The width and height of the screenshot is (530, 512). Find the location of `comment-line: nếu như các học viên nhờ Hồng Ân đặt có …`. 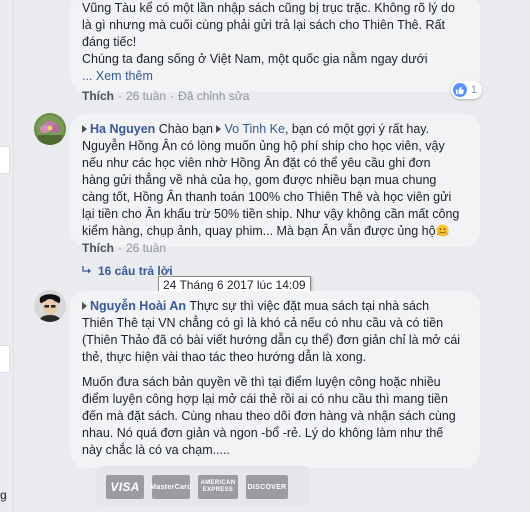

comment-line: nếu như các học viên nhờ Hồng Ân đặt có … is located at coordinates (256, 163).